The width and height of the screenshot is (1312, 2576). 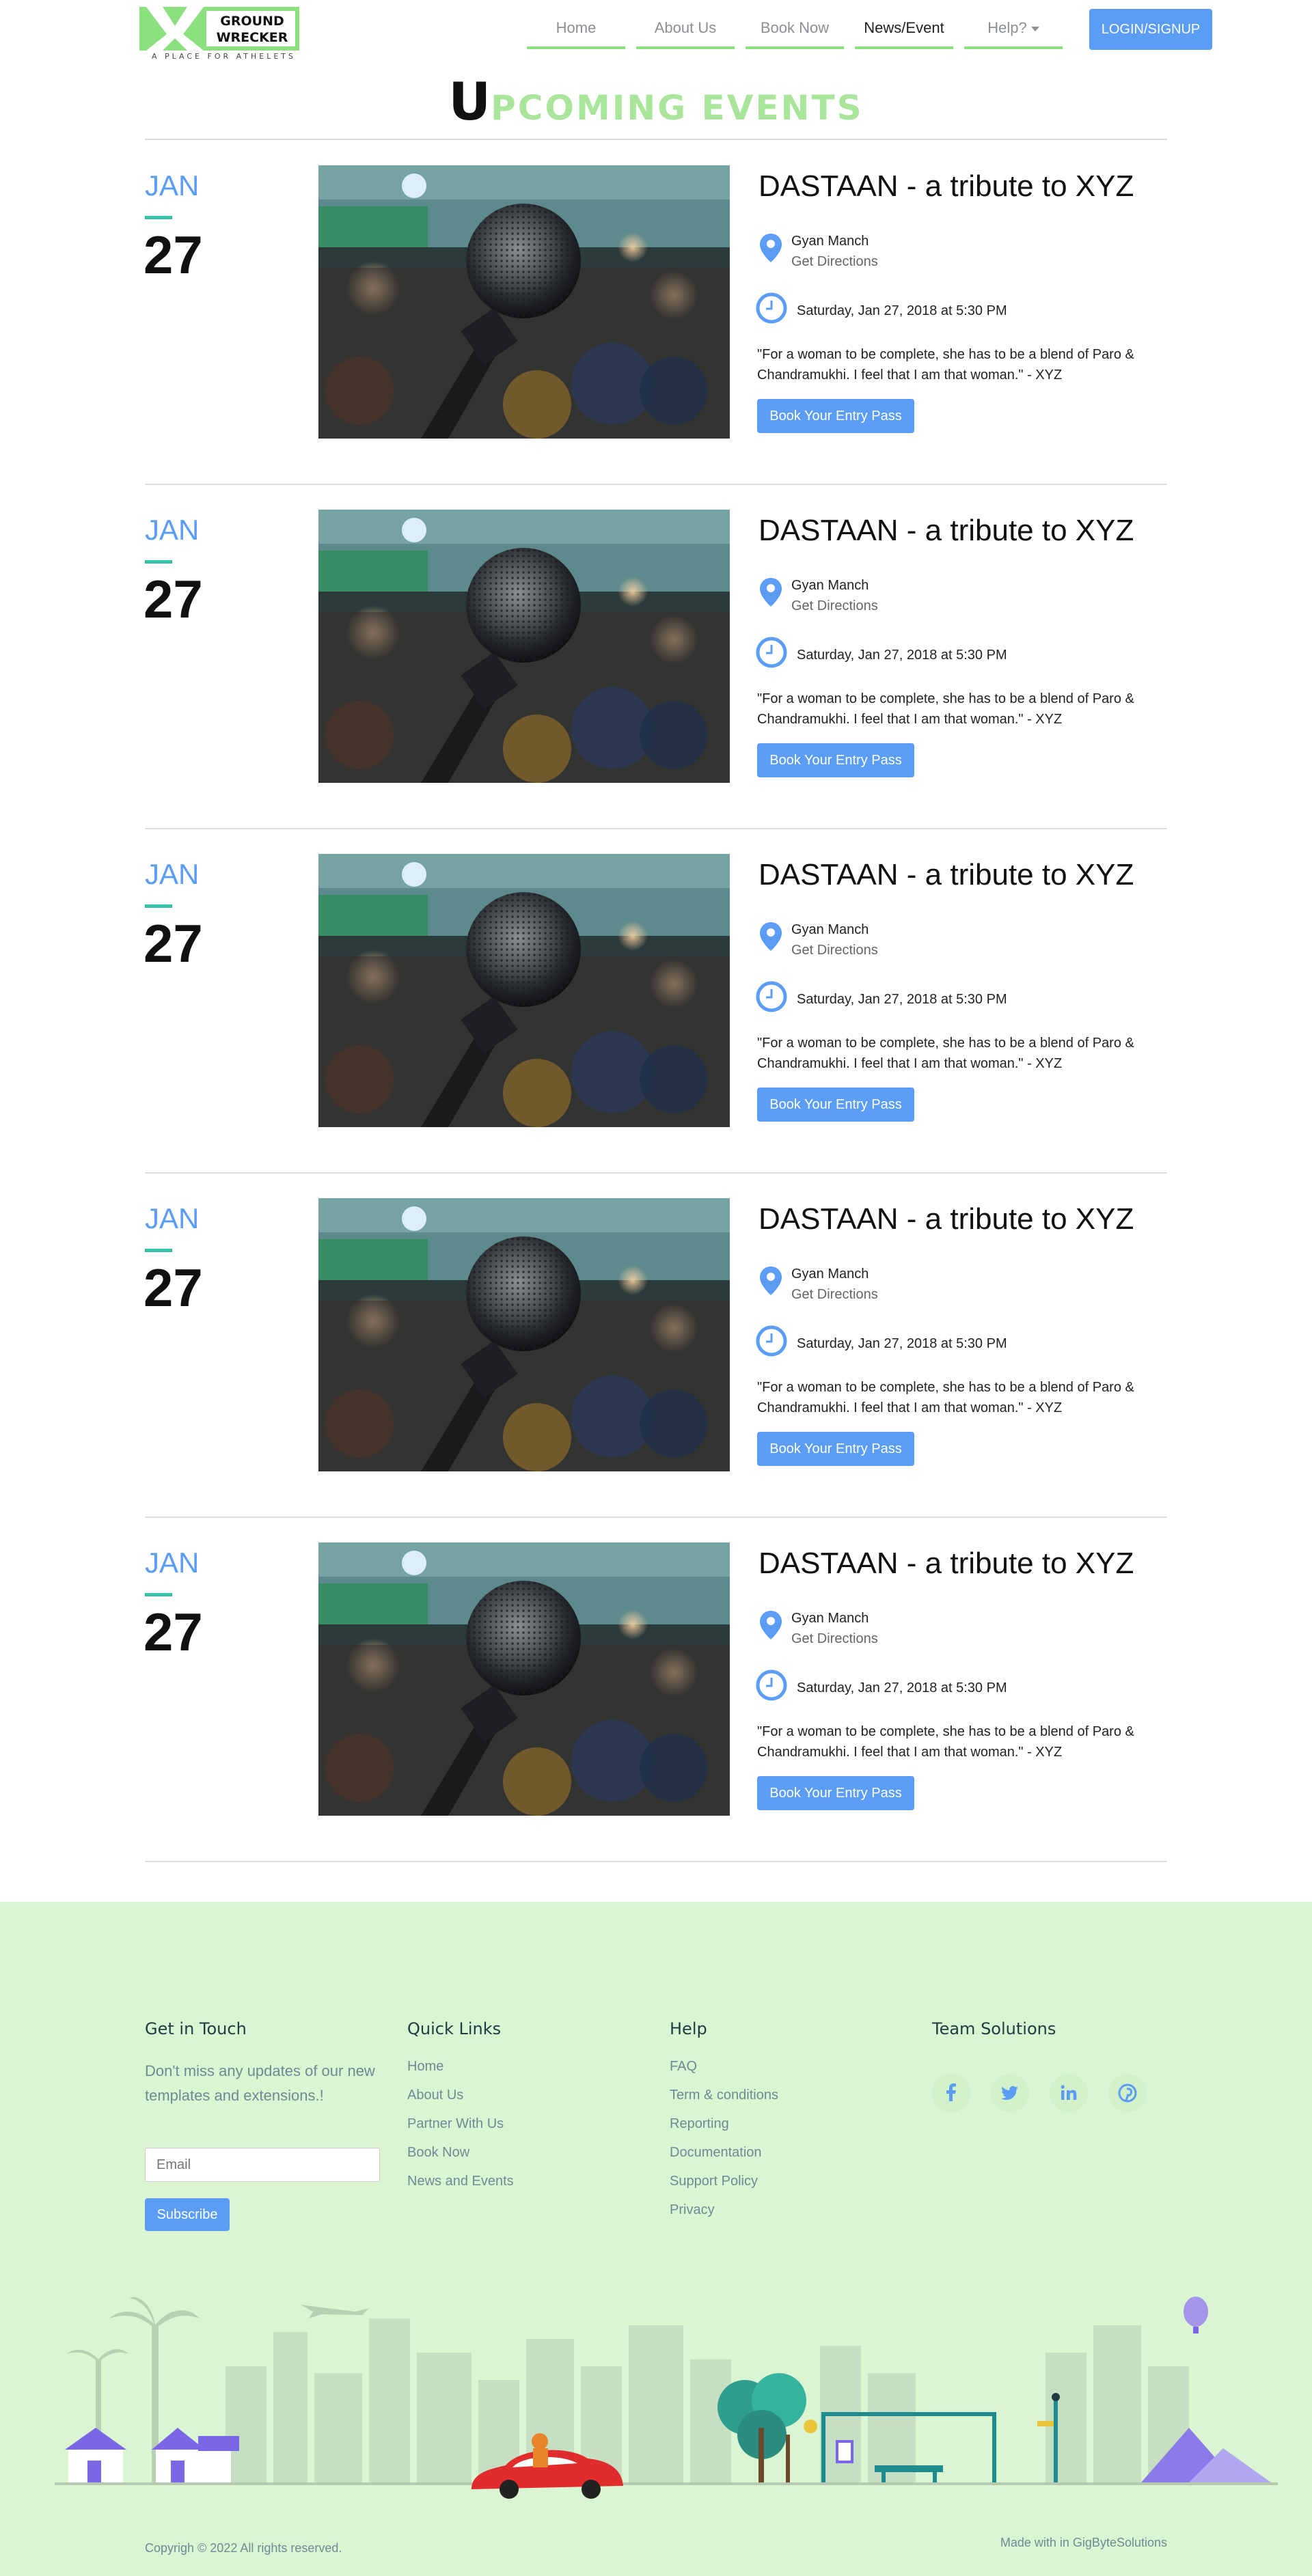 I want to click on linkedin-icon, so click(x=1069, y=2093).